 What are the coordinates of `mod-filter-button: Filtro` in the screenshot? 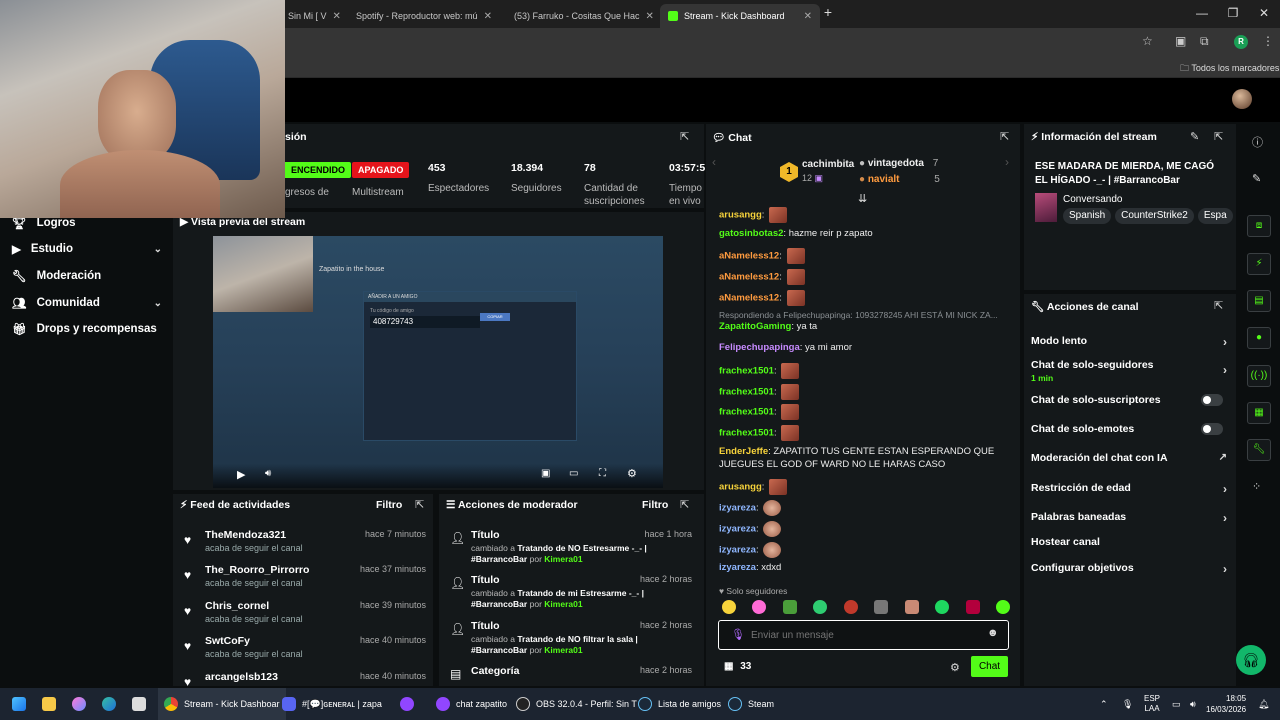 It's located at (655, 505).